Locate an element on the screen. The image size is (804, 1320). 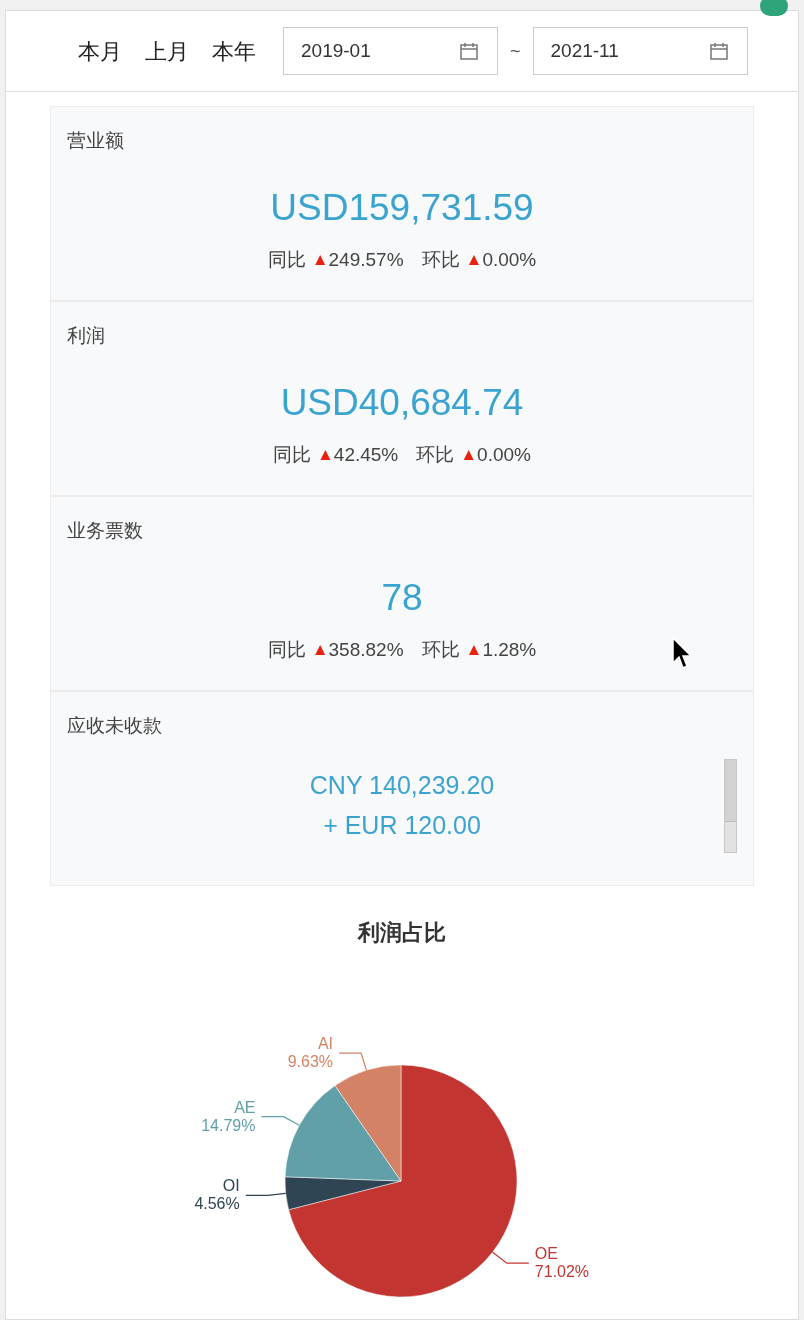
slice-value: 71.02% is located at coordinates (562, 1272).